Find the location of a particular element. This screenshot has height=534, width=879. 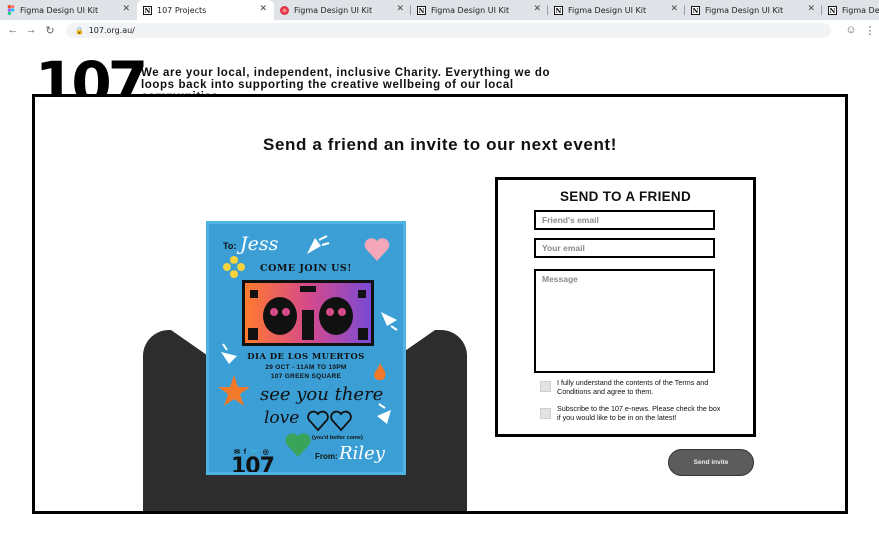

card-note: (you'd better come) is located at coordinates (337, 438).